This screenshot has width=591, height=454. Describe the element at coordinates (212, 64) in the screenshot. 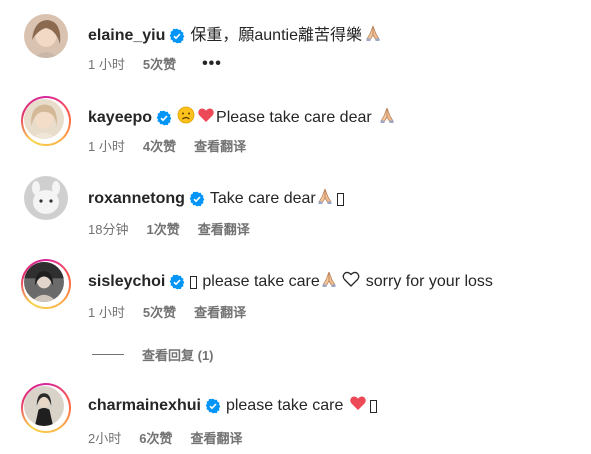

I see `more-options-icon: •••` at that location.